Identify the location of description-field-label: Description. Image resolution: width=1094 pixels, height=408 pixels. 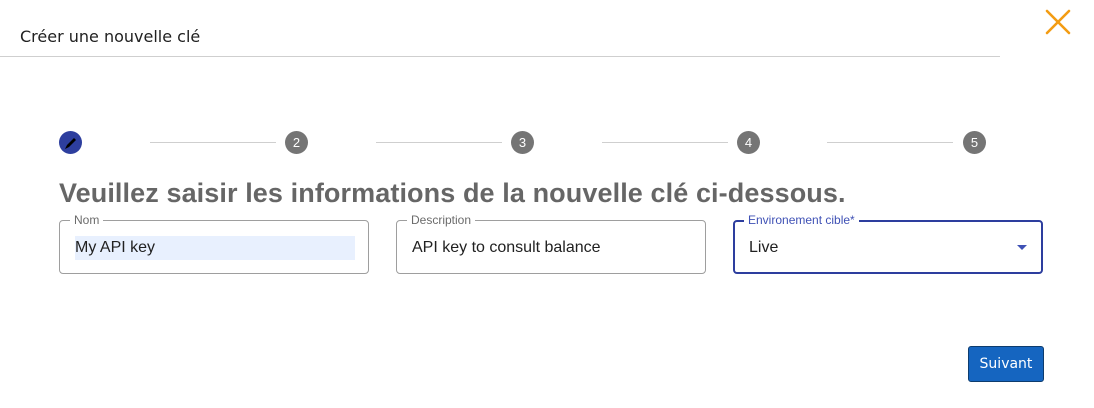
(441, 220).